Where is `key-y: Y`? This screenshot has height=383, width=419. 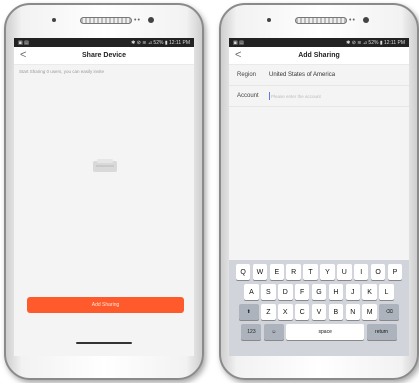 key-y: Y is located at coordinates (327, 272).